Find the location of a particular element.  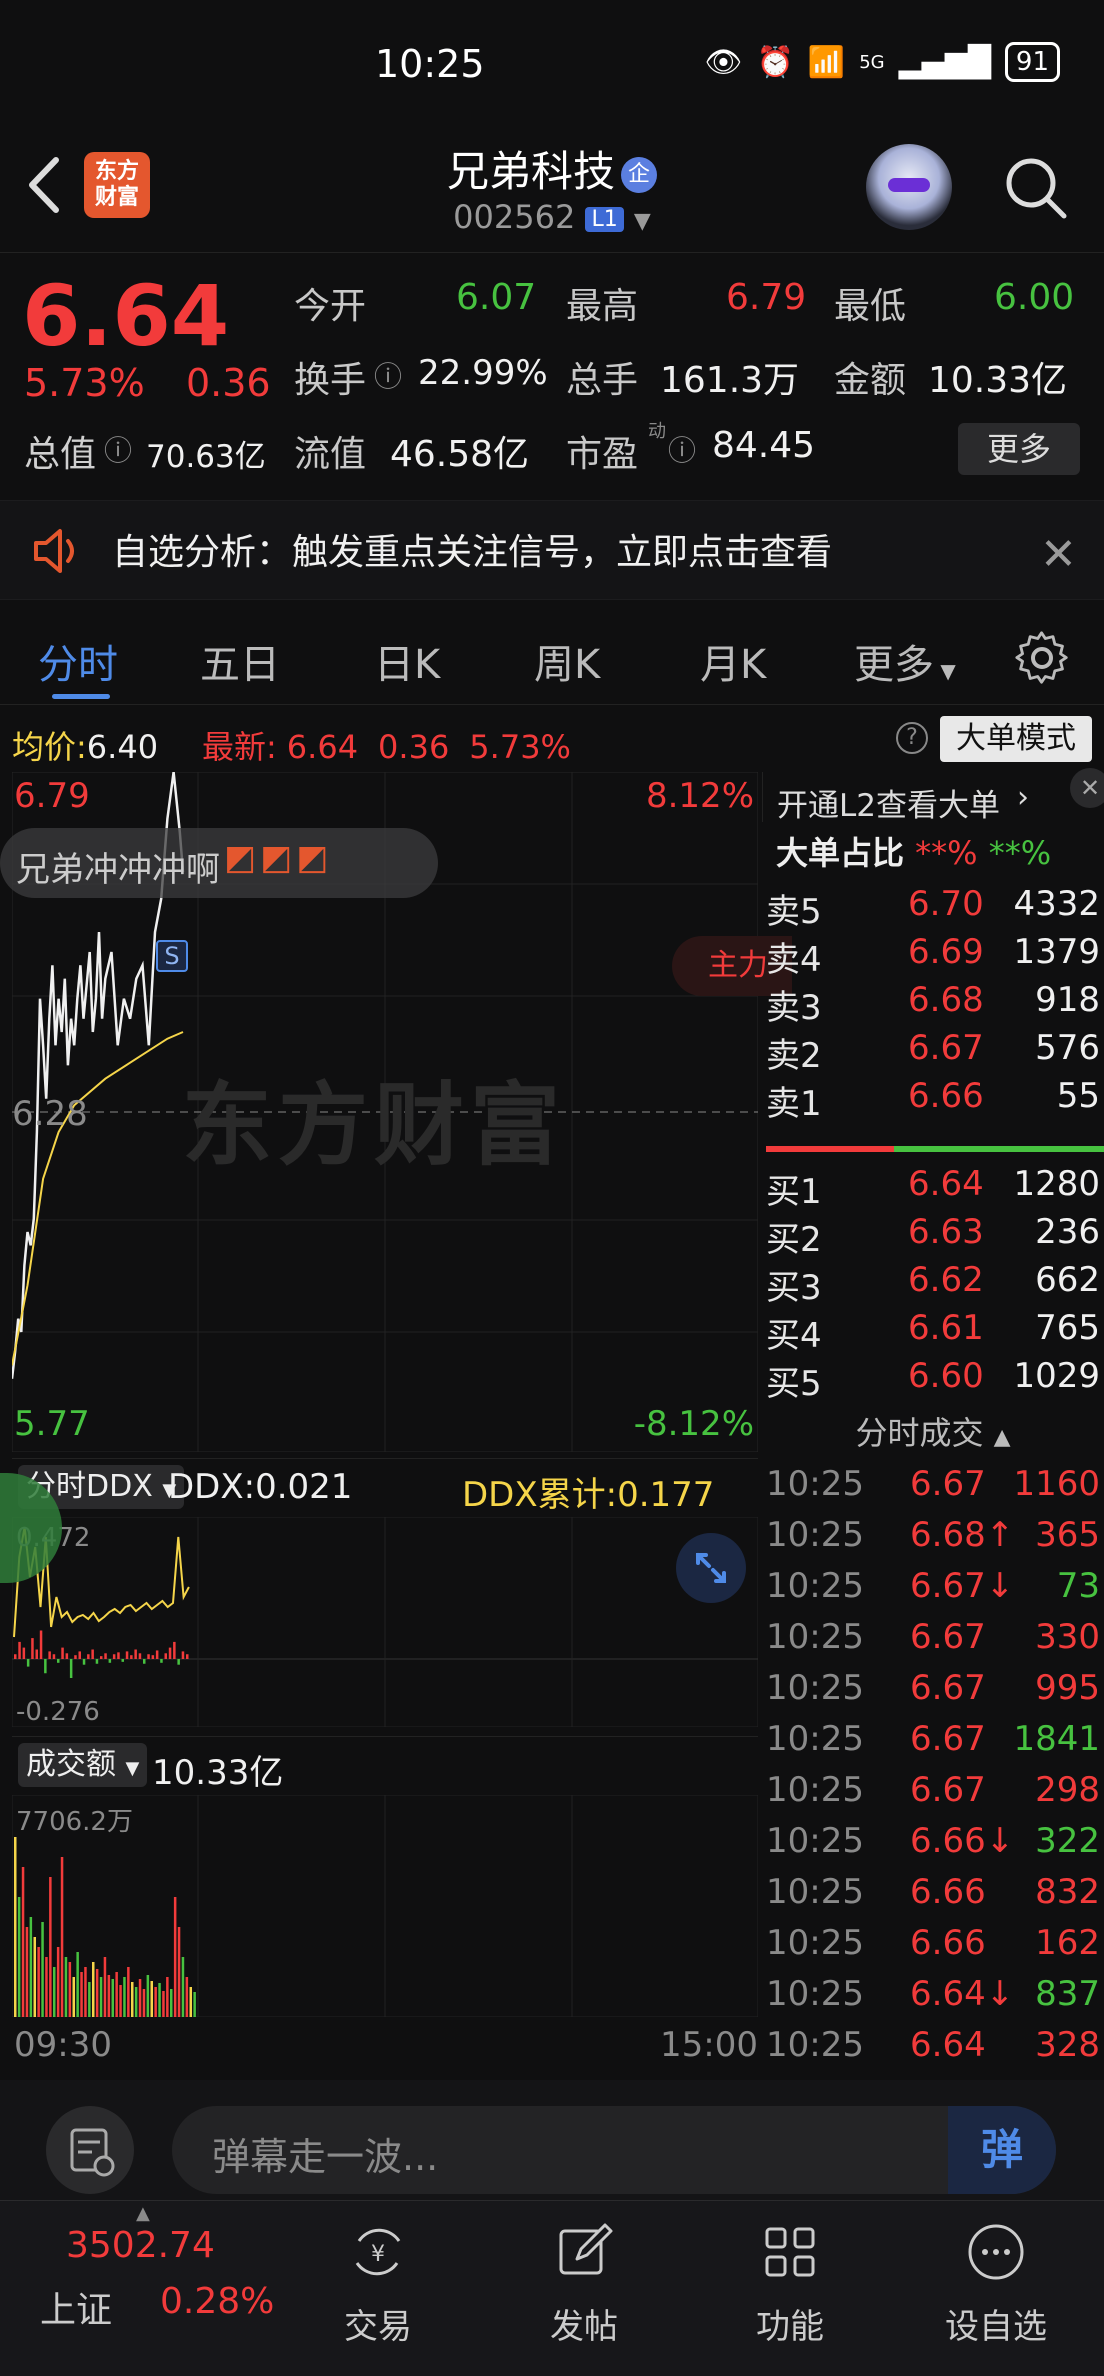

trade-volume: 1841 is located at coordinates (1056, 1739).